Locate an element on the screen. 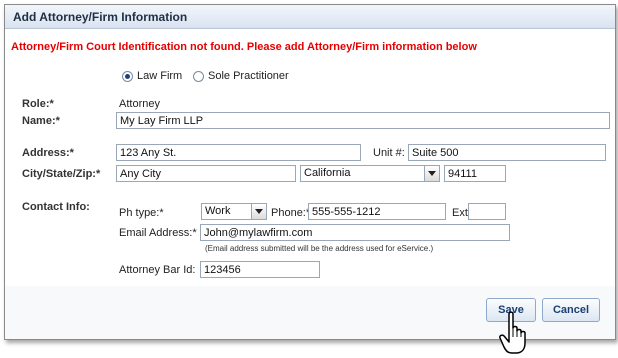  address-label: Address:* is located at coordinates (48, 153).